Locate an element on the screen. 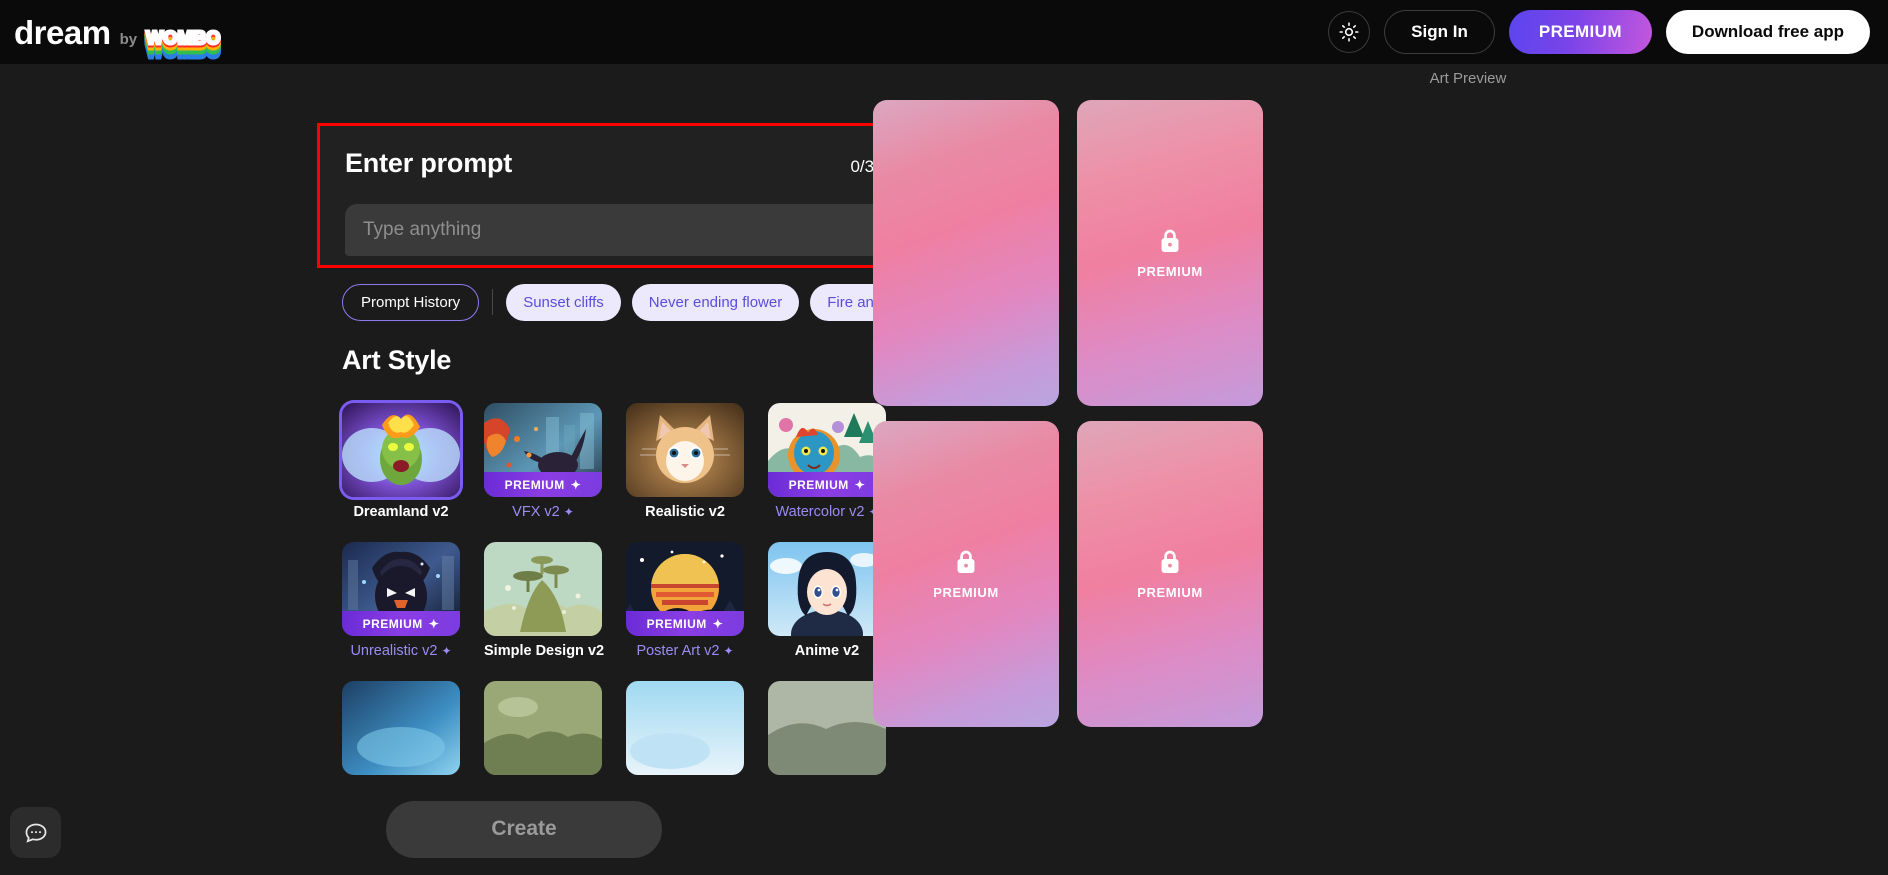  brand-dream-text: dream is located at coordinates (62, 32).